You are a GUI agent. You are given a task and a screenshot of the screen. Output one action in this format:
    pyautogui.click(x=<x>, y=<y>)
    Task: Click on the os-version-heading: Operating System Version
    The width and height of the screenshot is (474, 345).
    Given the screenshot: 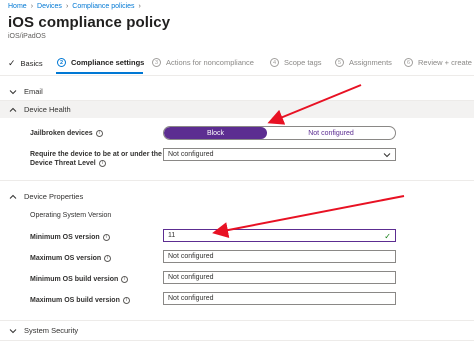 What is the action you would take?
    pyautogui.click(x=71, y=215)
    